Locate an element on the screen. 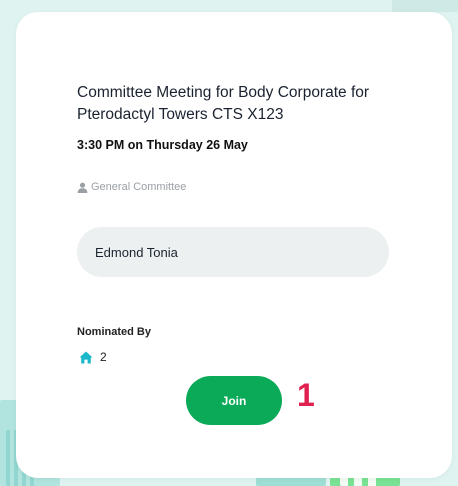  nominated-by-row: 2 is located at coordinates (93, 357).